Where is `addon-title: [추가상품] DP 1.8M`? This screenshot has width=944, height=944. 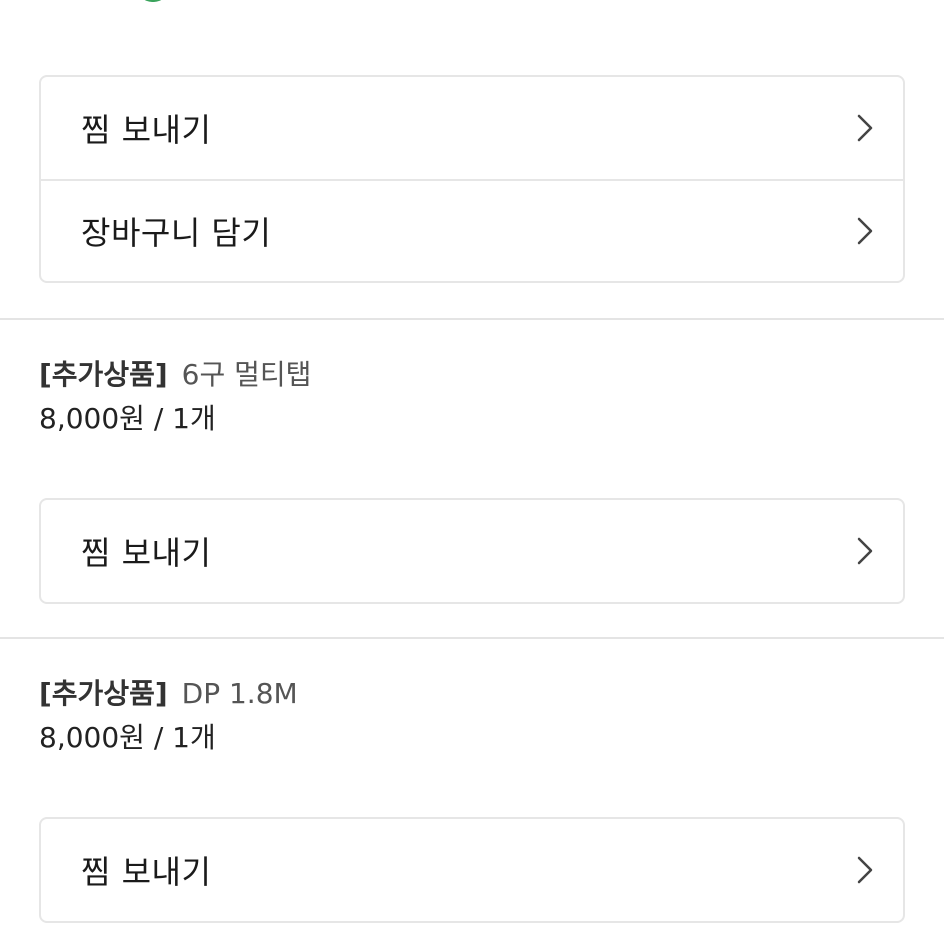
addon-title: [추가상품] DP 1.8M is located at coordinates (168, 694).